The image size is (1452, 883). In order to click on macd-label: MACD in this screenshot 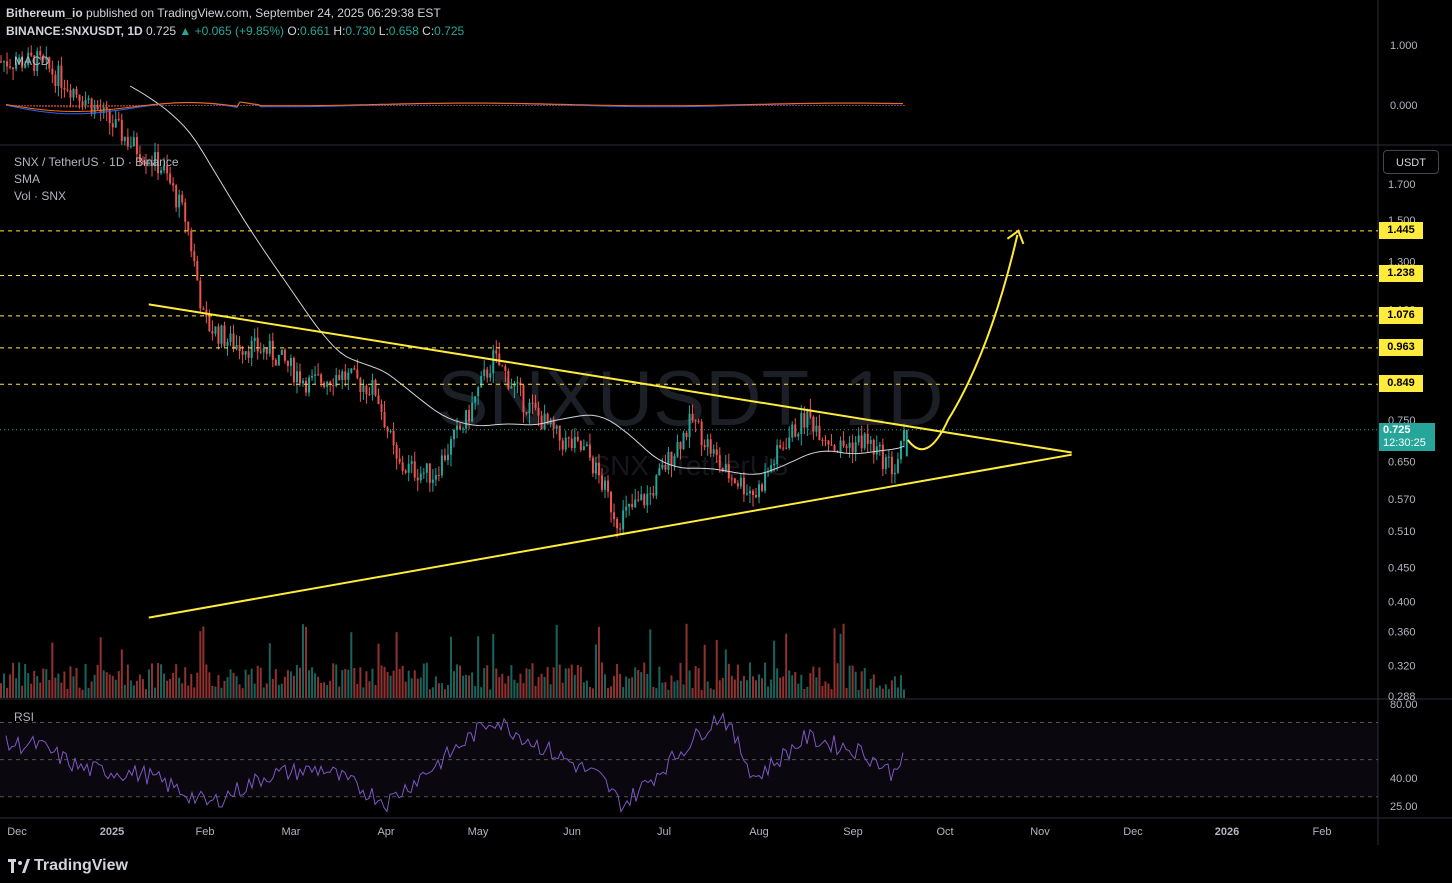, I will do `click(31, 61)`.